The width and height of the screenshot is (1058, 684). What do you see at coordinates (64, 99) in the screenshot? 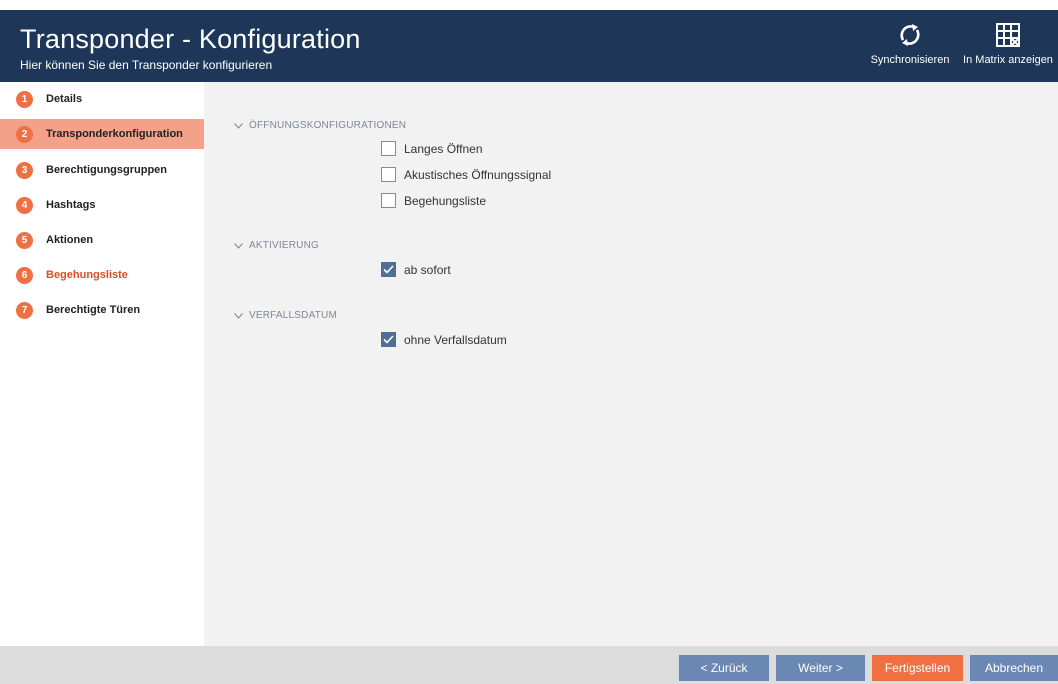
I see `step-label: Details` at bounding box center [64, 99].